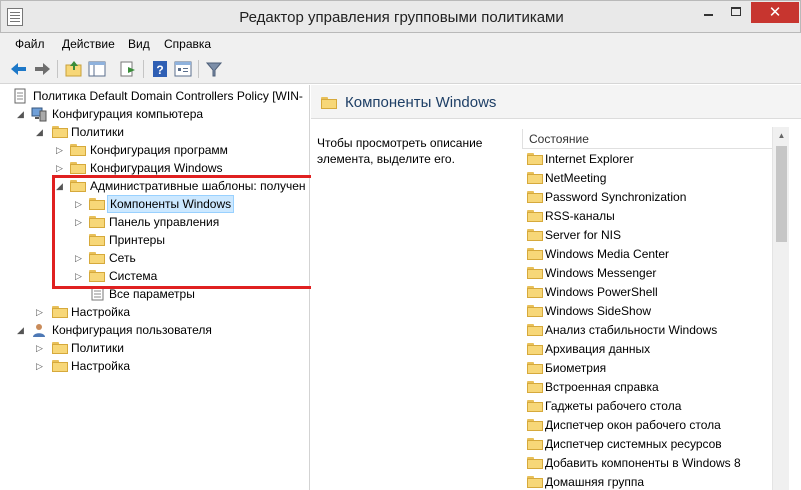  Describe the element at coordinates (655, 177) in the screenshot. I see `list-item: NetMeeting` at that location.